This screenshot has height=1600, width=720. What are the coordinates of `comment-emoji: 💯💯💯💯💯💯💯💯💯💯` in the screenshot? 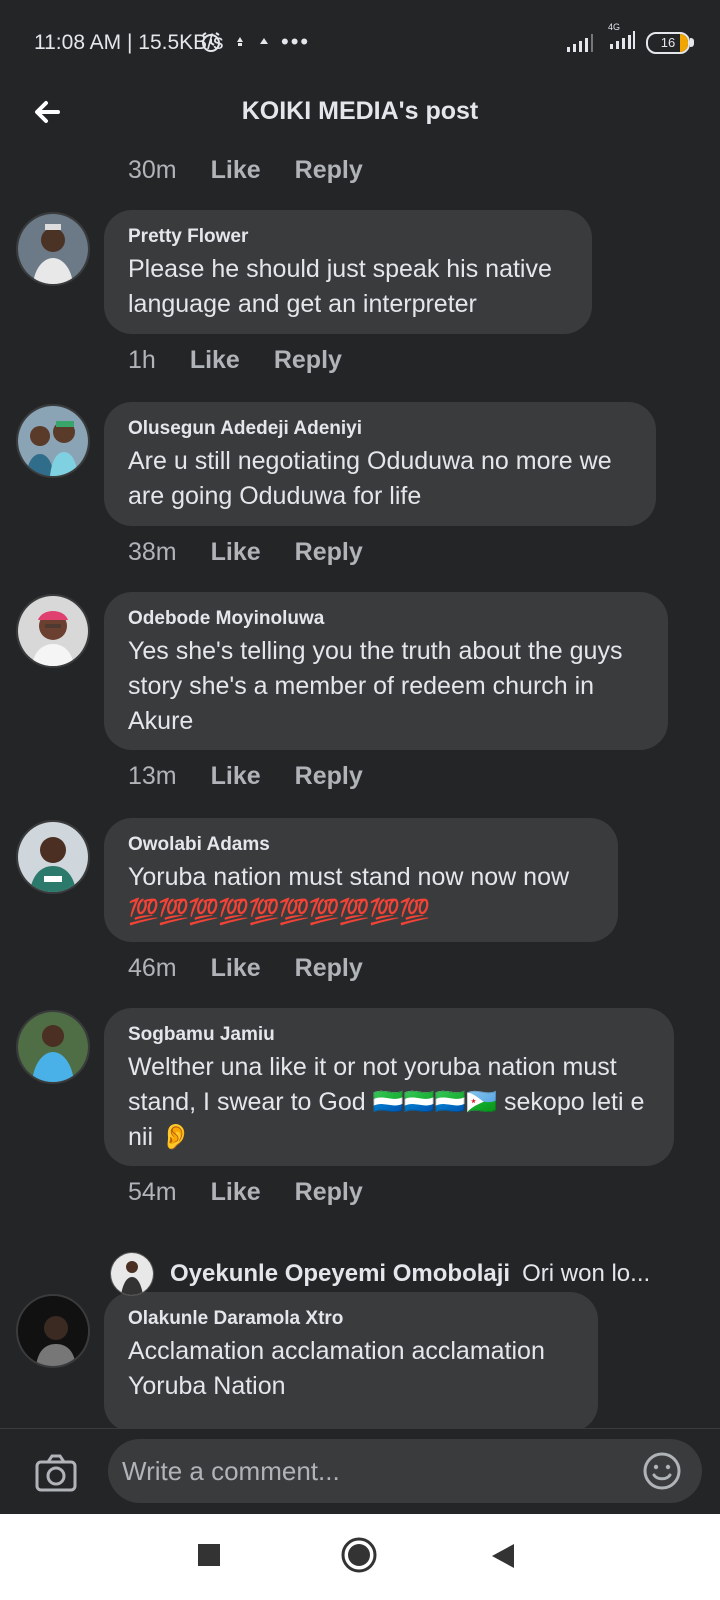 It's located at (279, 912).